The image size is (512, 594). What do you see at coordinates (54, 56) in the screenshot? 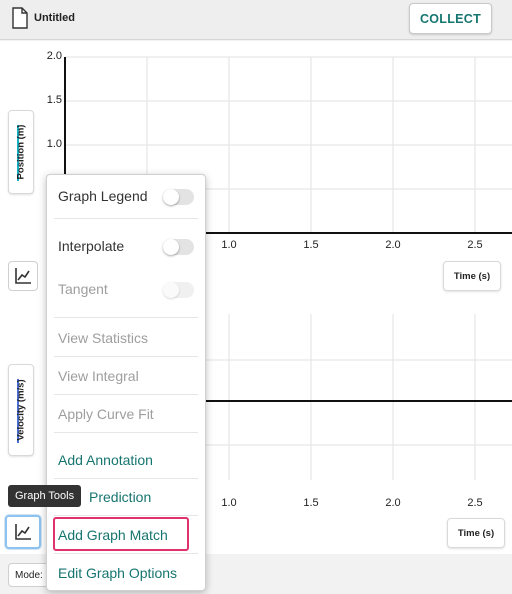
I see `graph1-y-tick: 2.0` at bounding box center [54, 56].